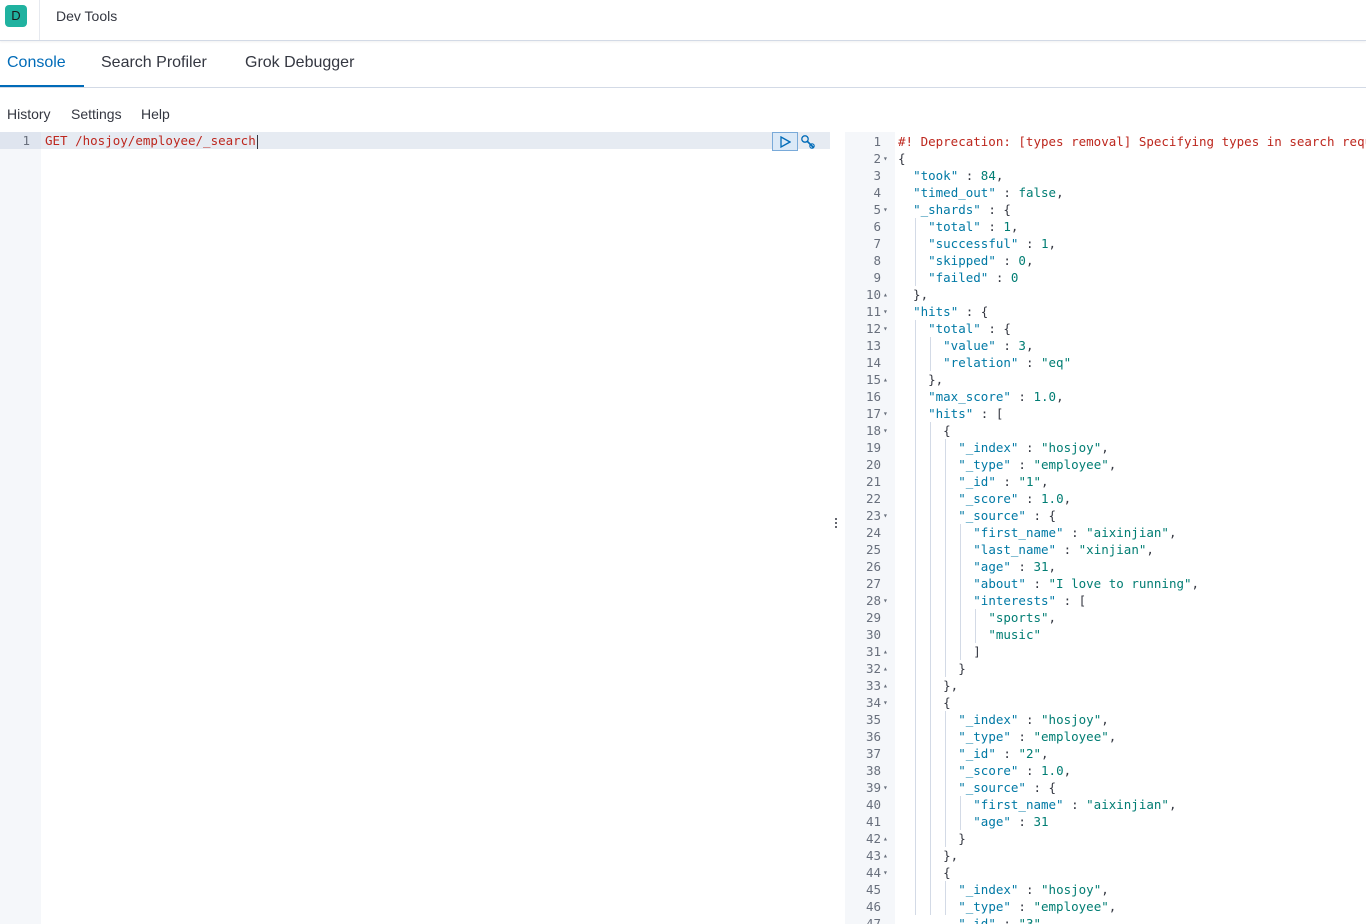 Image resolution: width=1366 pixels, height=924 pixels. Describe the element at coordinates (973, 226) in the screenshot. I see `response-line-text: "total" : 1,` at that location.